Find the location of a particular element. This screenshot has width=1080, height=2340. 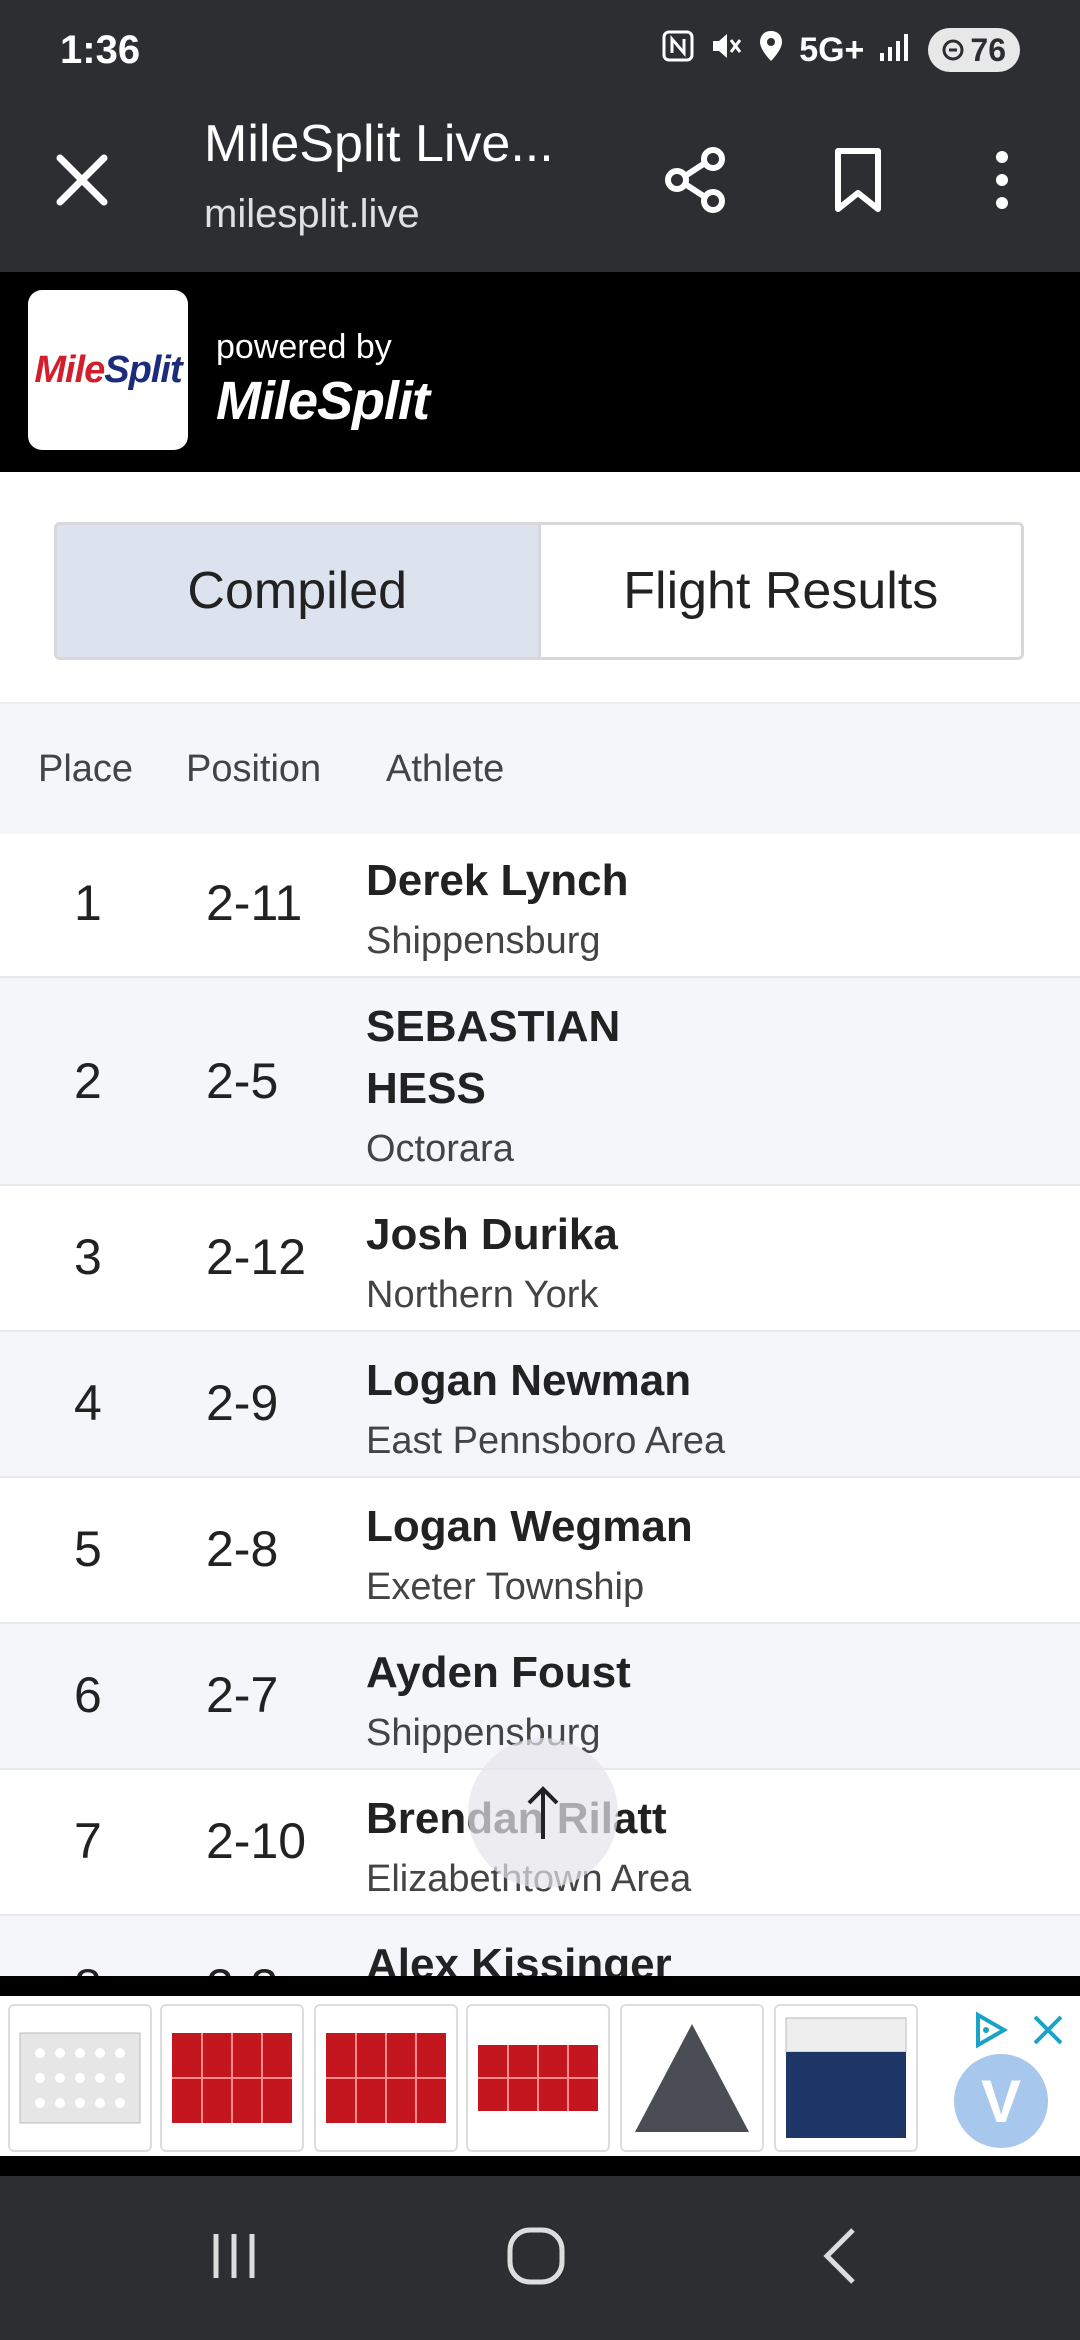

ad-content: V is located at coordinates (540, 2076).